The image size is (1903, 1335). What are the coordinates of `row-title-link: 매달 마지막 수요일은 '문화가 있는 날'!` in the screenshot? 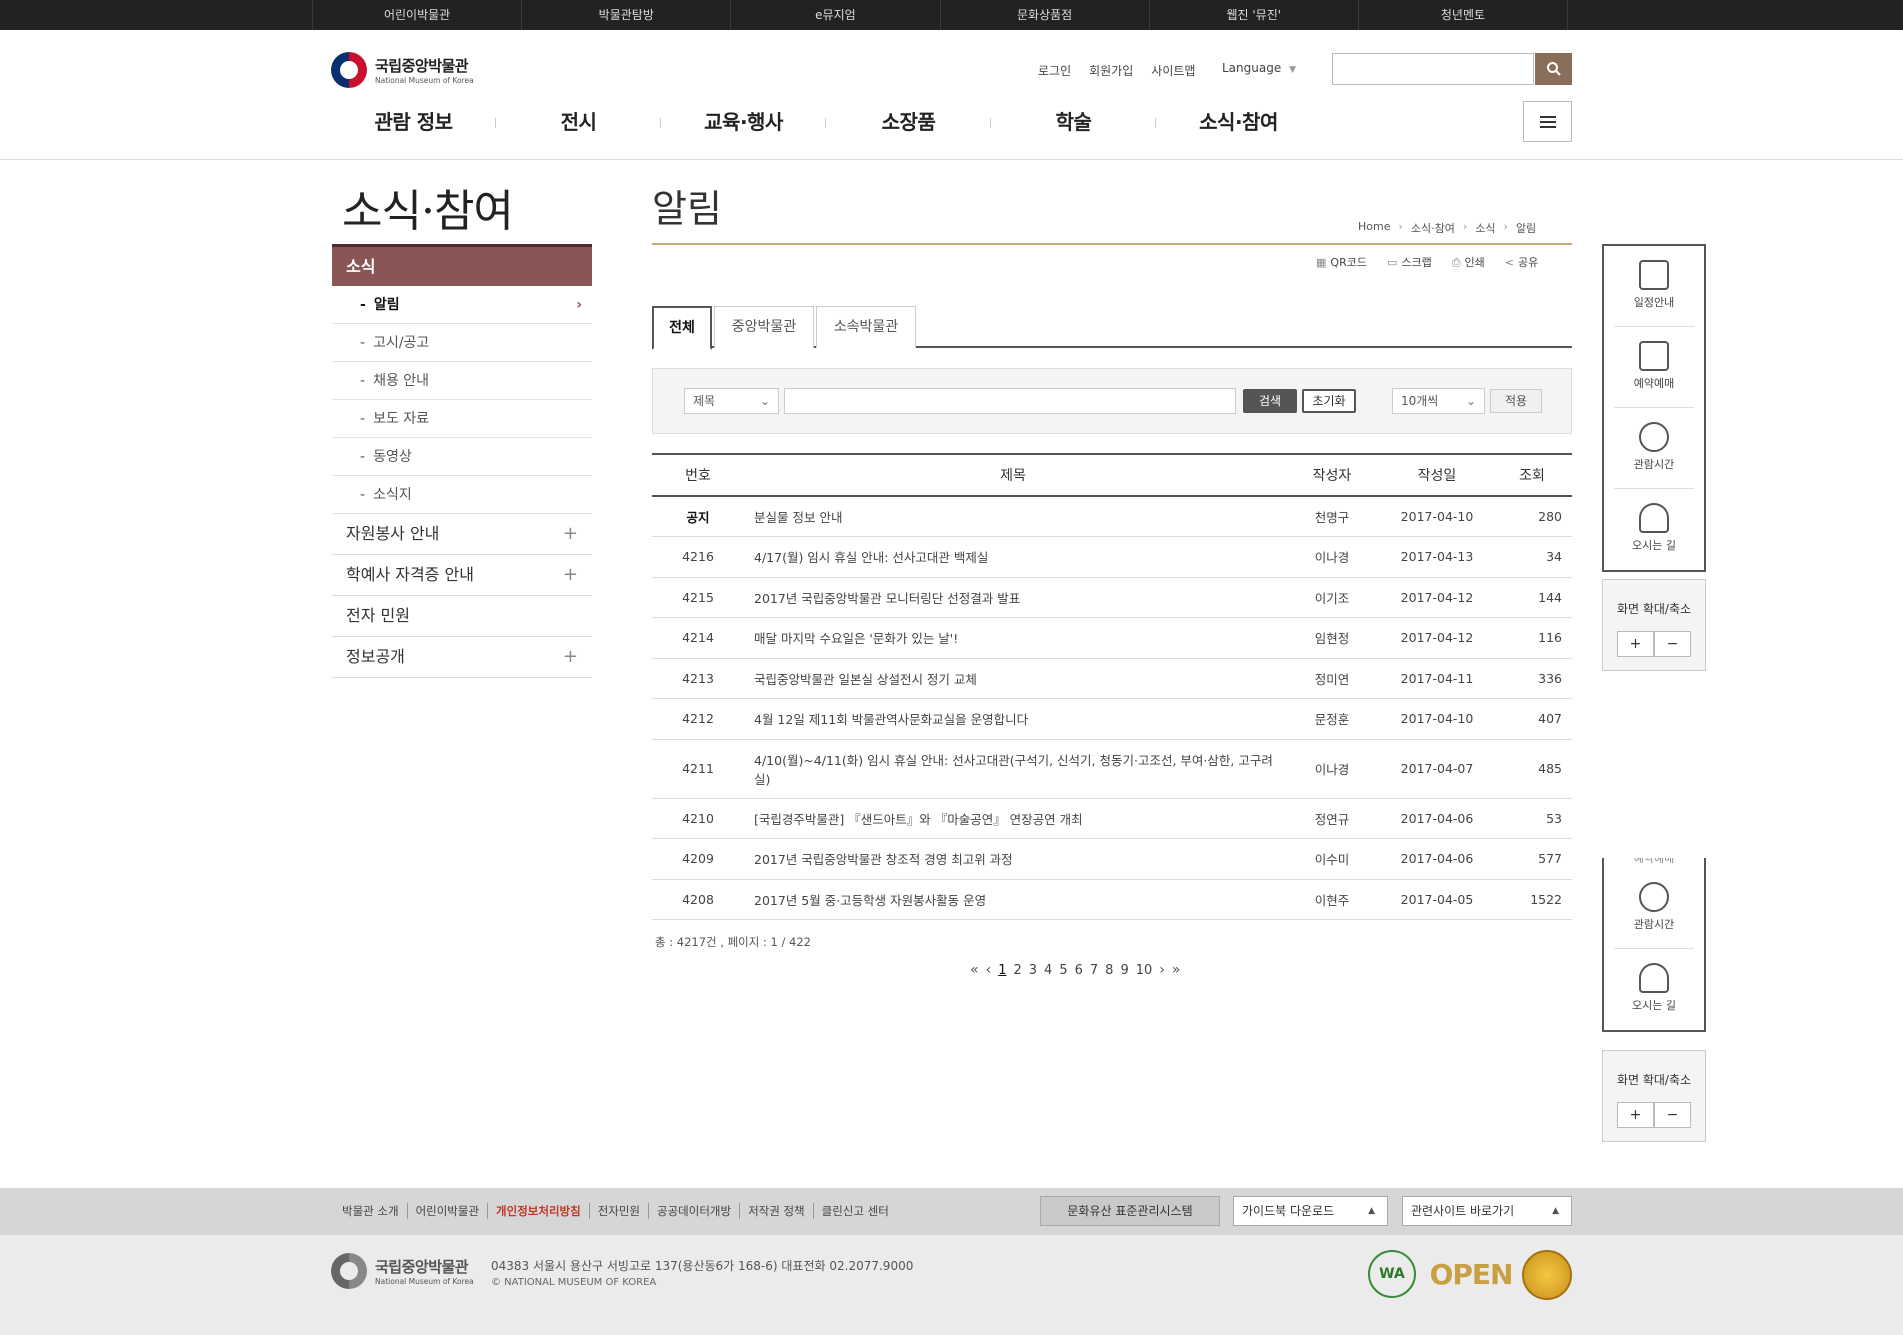 It's located at (1013, 638).